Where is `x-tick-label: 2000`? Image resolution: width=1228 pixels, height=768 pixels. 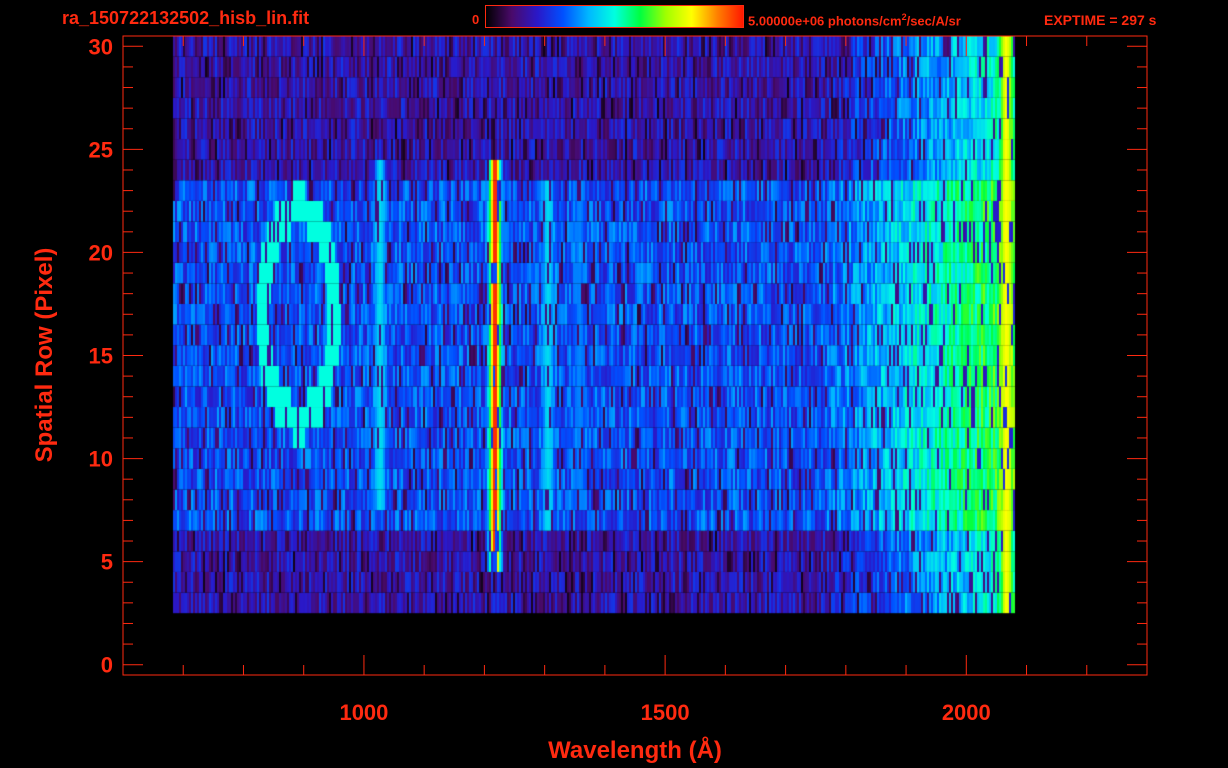
x-tick-label: 2000 is located at coordinates (966, 712).